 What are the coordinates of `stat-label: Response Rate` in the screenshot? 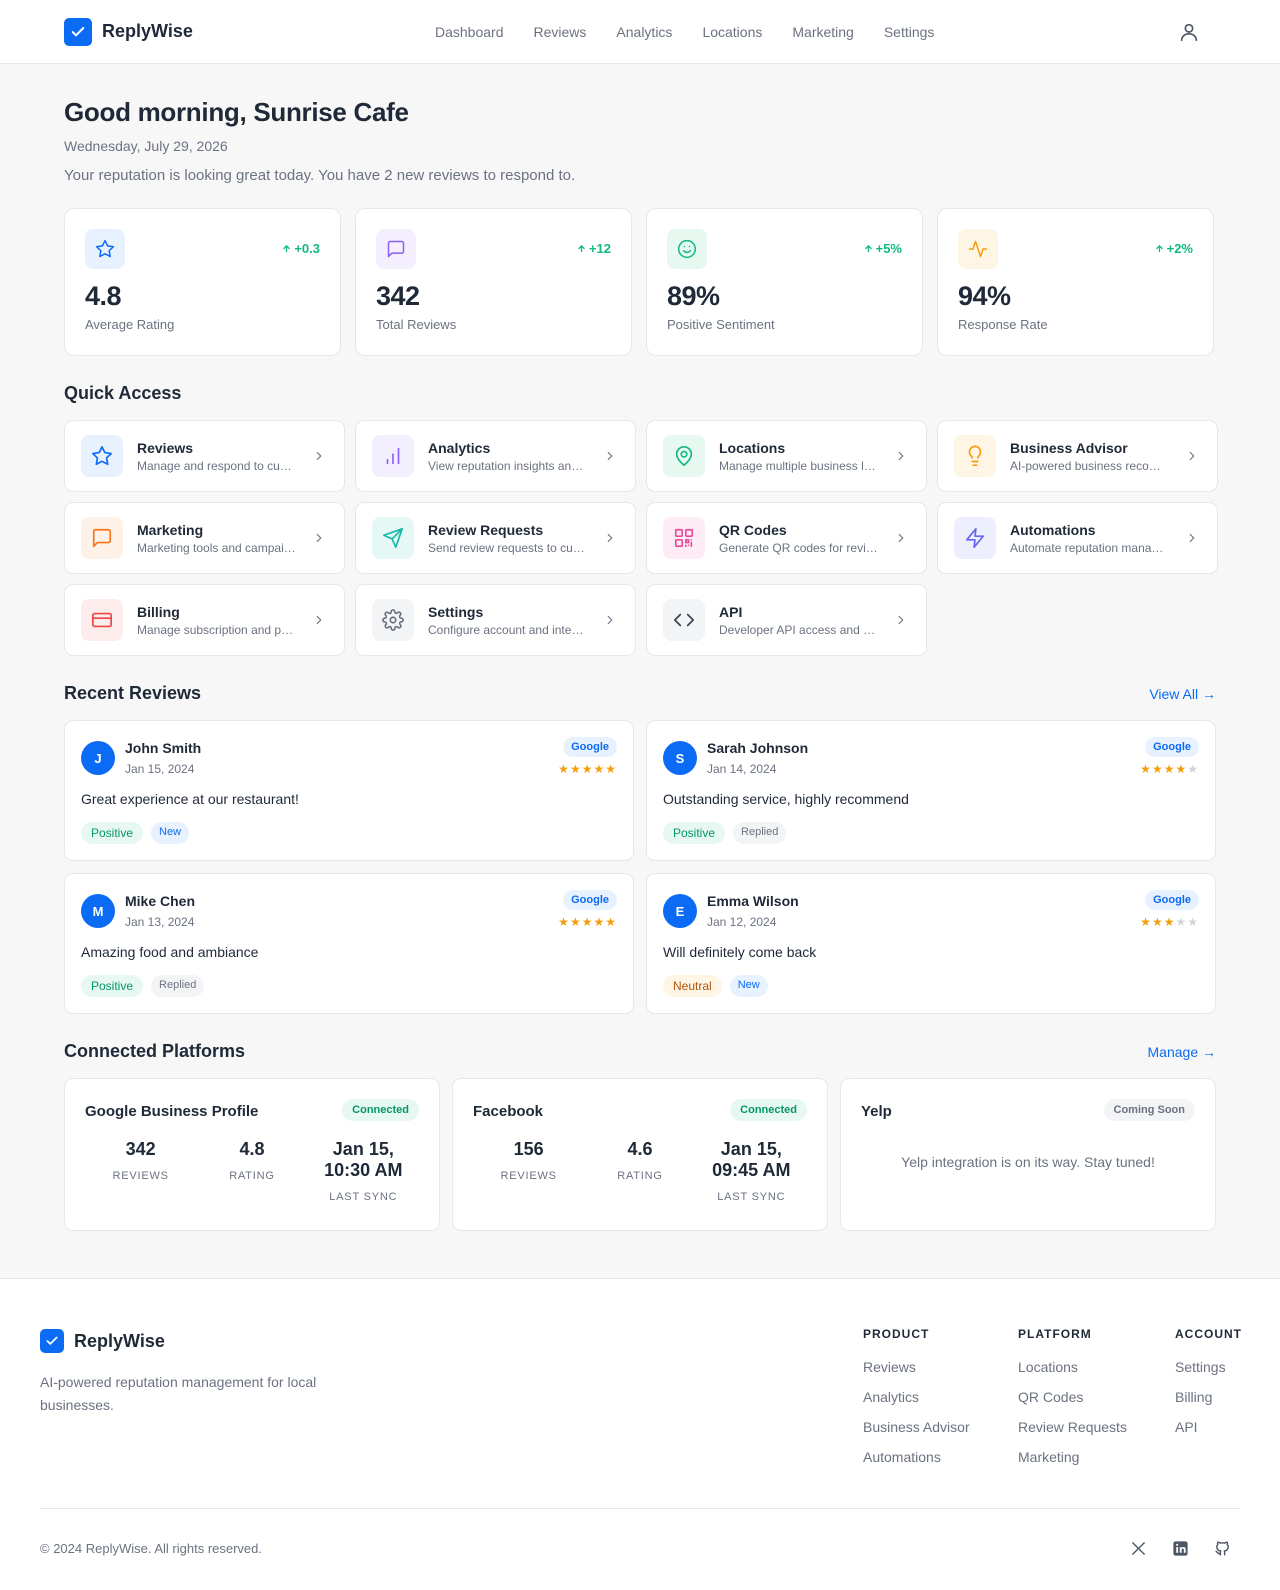 It's located at (1003, 324).